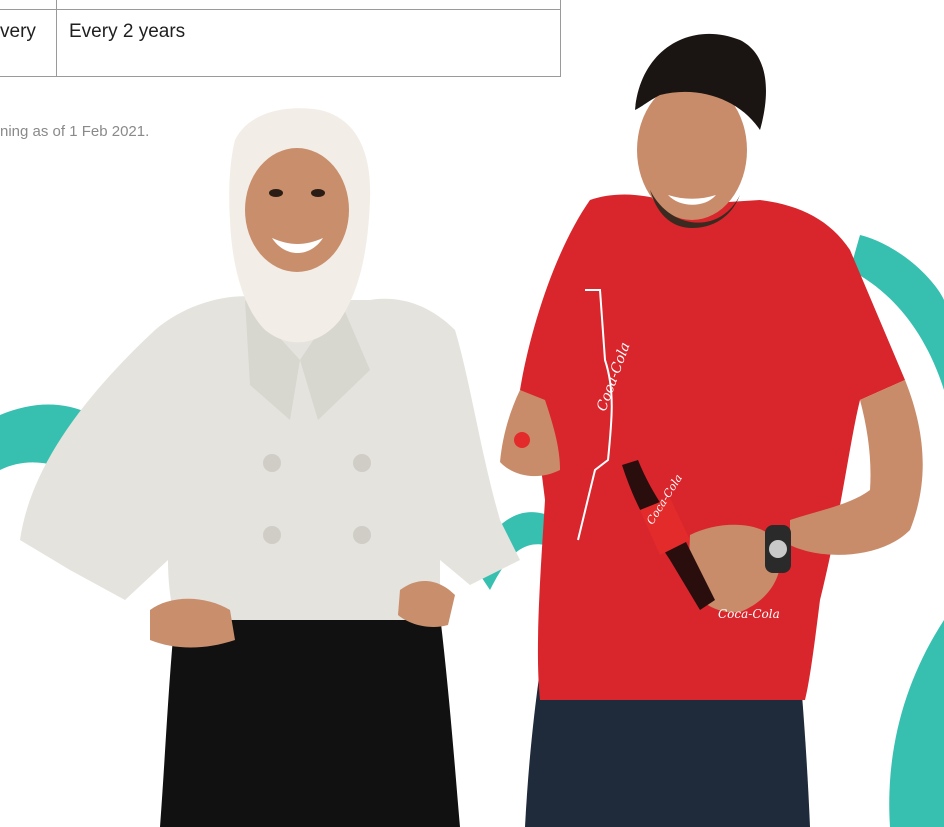 Image resolution: width=944 pixels, height=827 pixels. What do you see at coordinates (192, 623) in the screenshot?
I see `woman-hand-left` at bounding box center [192, 623].